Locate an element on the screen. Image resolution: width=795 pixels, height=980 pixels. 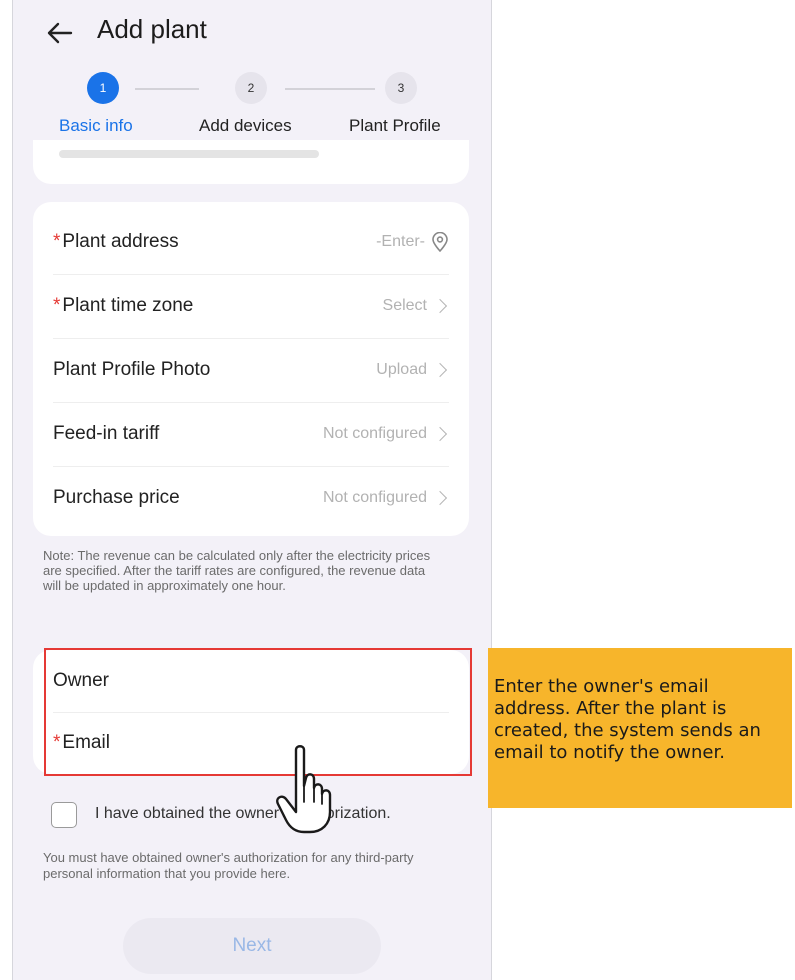
plant-profile-photo-label: Plant Profile Photo is located at coordinates (132, 369).